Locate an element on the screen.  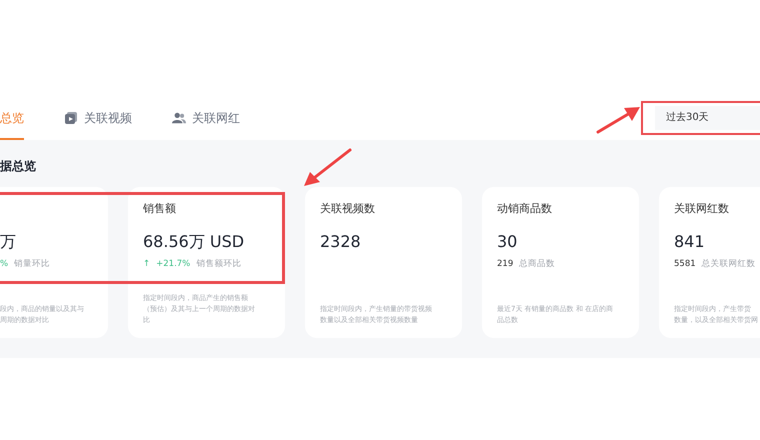
total-label: 总商品数 is located at coordinates (537, 264).